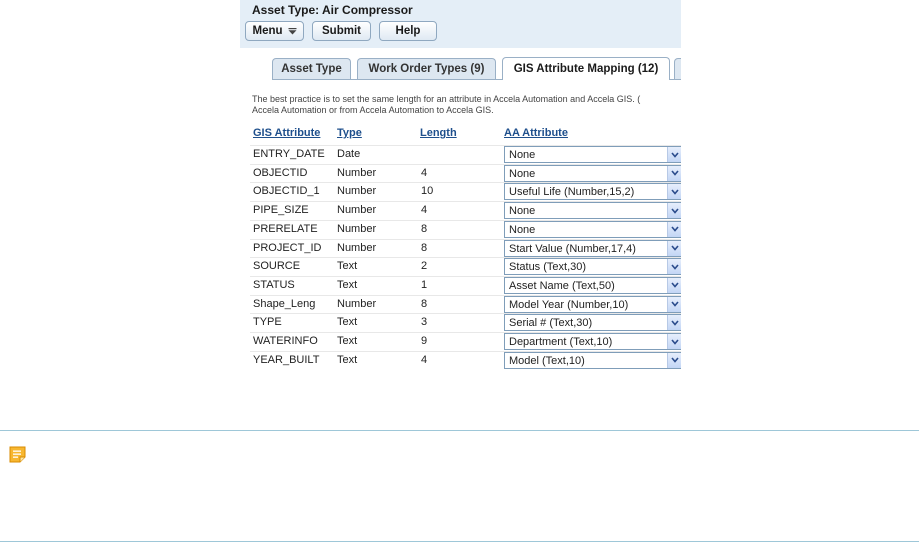 The height and width of the screenshot is (542, 919). I want to click on aa-attribute-value: Useful Life (Number,15,2), so click(572, 192).